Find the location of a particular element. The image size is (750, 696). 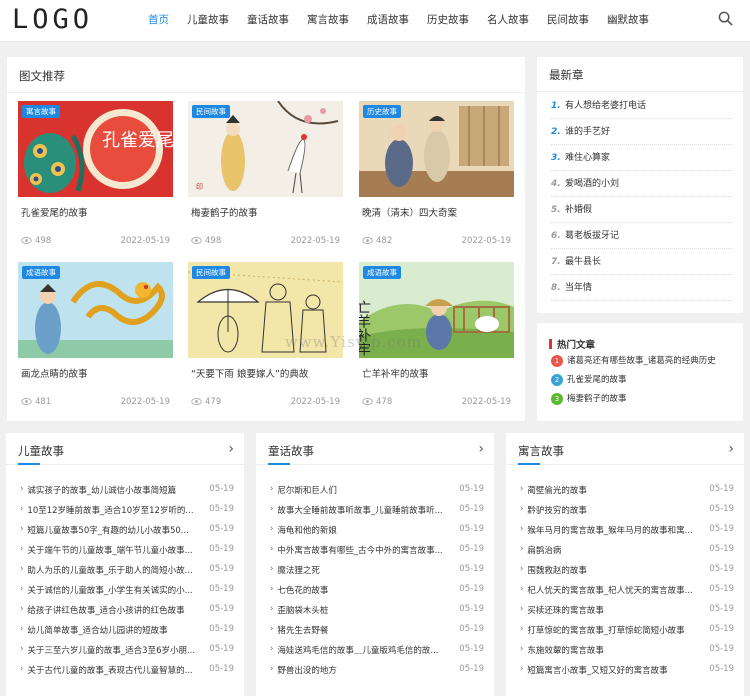

latest-item: 1. 有人想给老婆打电话 is located at coordinates (642, 106).